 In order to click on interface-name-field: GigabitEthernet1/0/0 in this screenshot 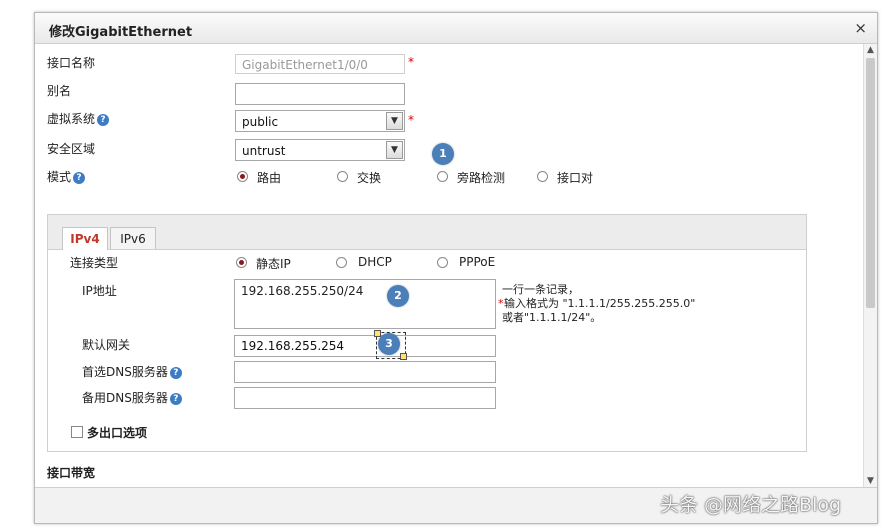, I will do `click(320, 64)`.